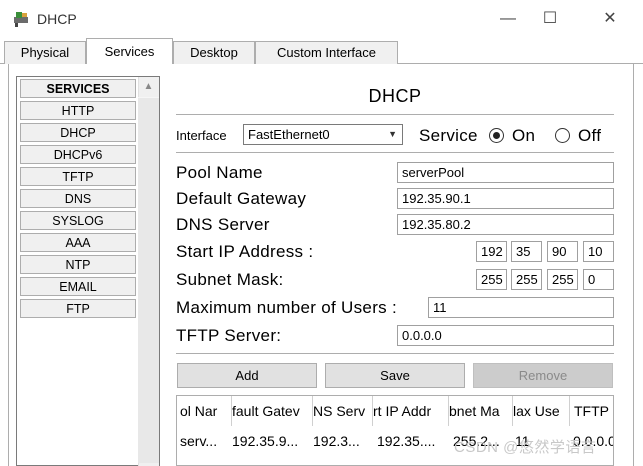  Describe the element at coordinates (562, 279) in the screenshot. I see `subnet-mask-octet-3: 255` at that location.